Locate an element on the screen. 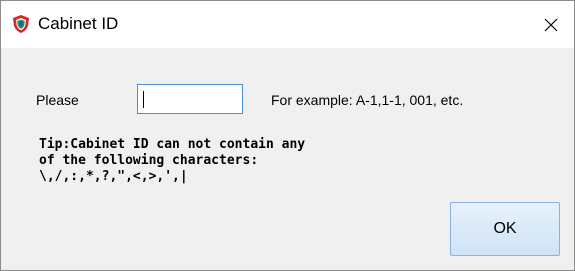 The height and width of the screenshot is (271, 575). close-button is located at coordinates (551, 24).